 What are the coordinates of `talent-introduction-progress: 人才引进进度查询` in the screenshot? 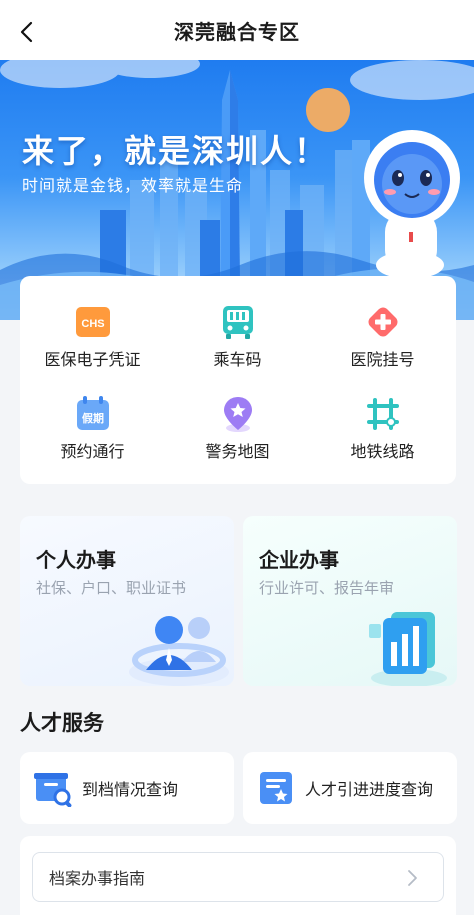 It's located at (350, 788).